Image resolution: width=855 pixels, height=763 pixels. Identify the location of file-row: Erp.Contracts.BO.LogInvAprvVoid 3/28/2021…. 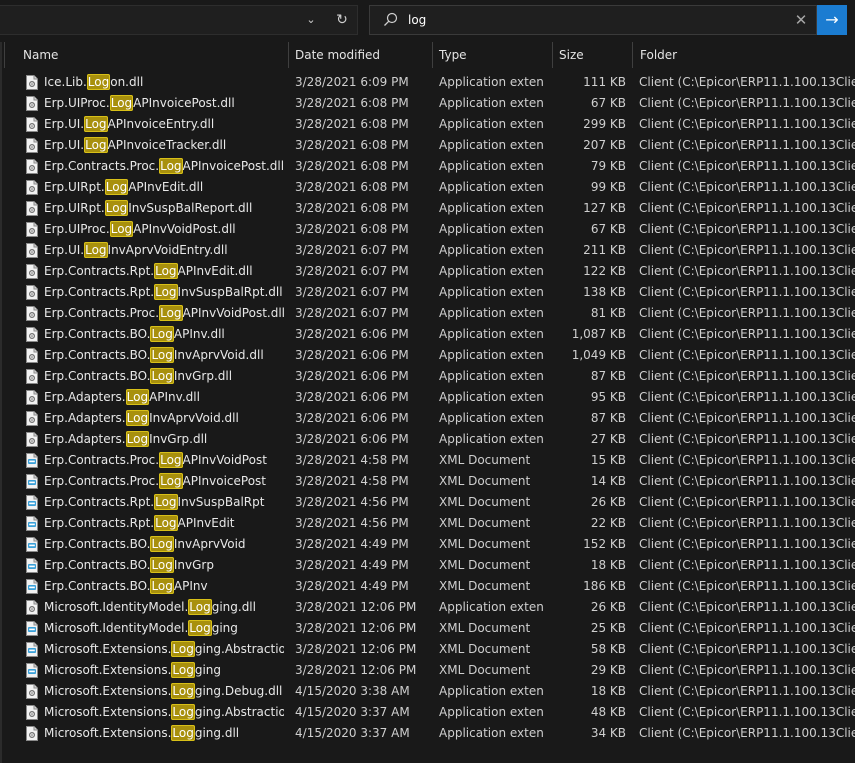
(427, 544).